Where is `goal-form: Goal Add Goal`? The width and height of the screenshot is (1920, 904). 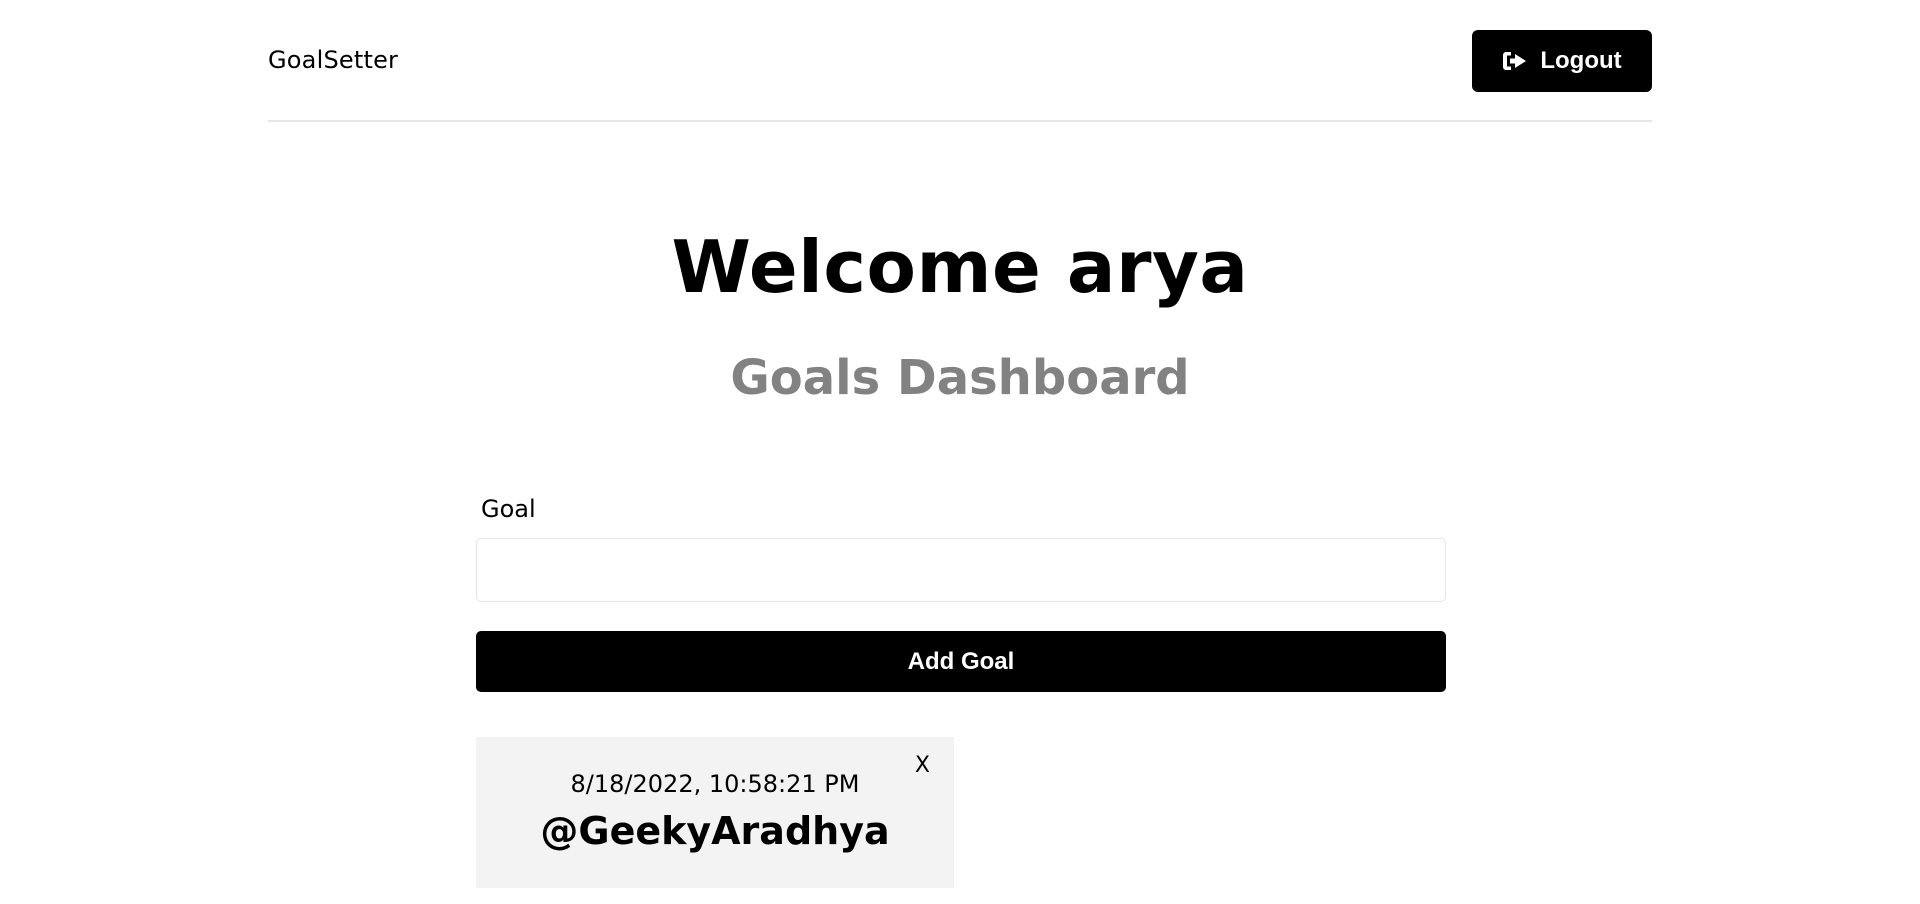
goal-form: Goal Add Goal is located at coordinates (961, 593).